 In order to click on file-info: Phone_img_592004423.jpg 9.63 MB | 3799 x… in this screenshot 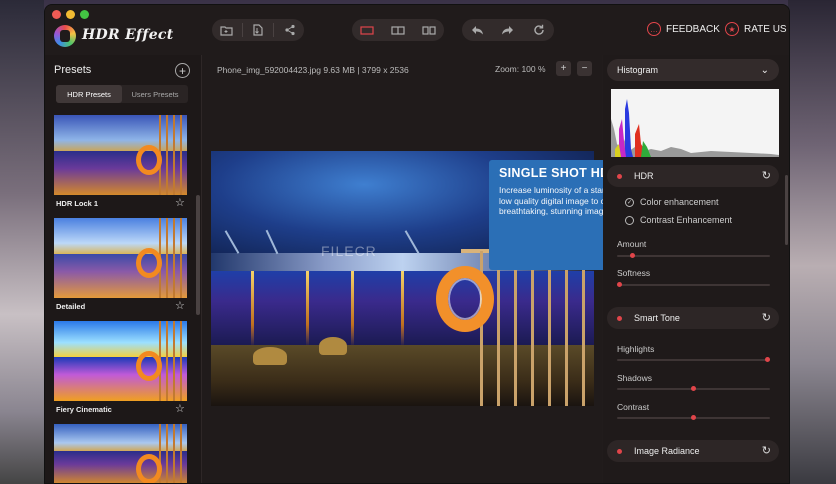, I will do `click(313, 70)`.